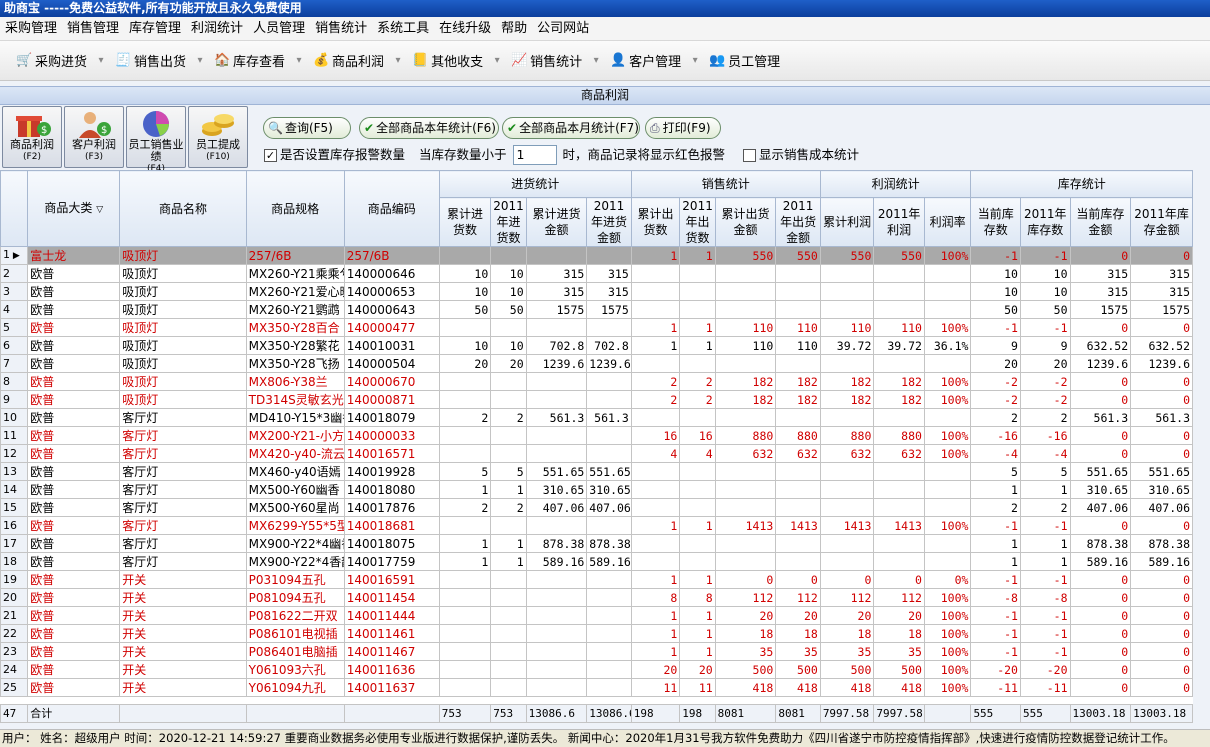 Image resolution: width=1210 pixels, height=747 pixels. I want to click on menu-item: 采购管理, so click(31, 29).